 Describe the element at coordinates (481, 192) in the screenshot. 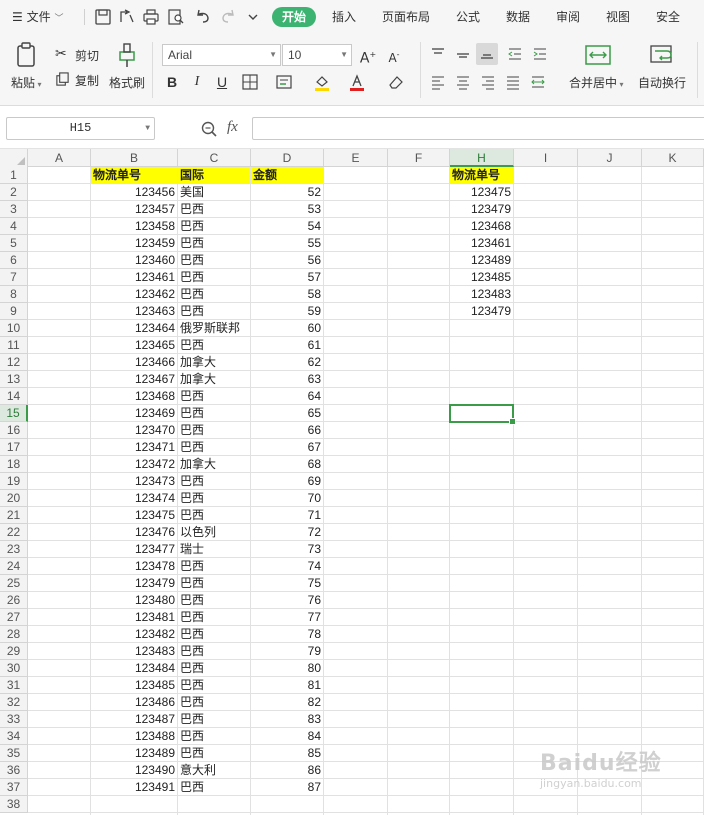

I see `cell-lookup-tracking-number: 123475` at that location.